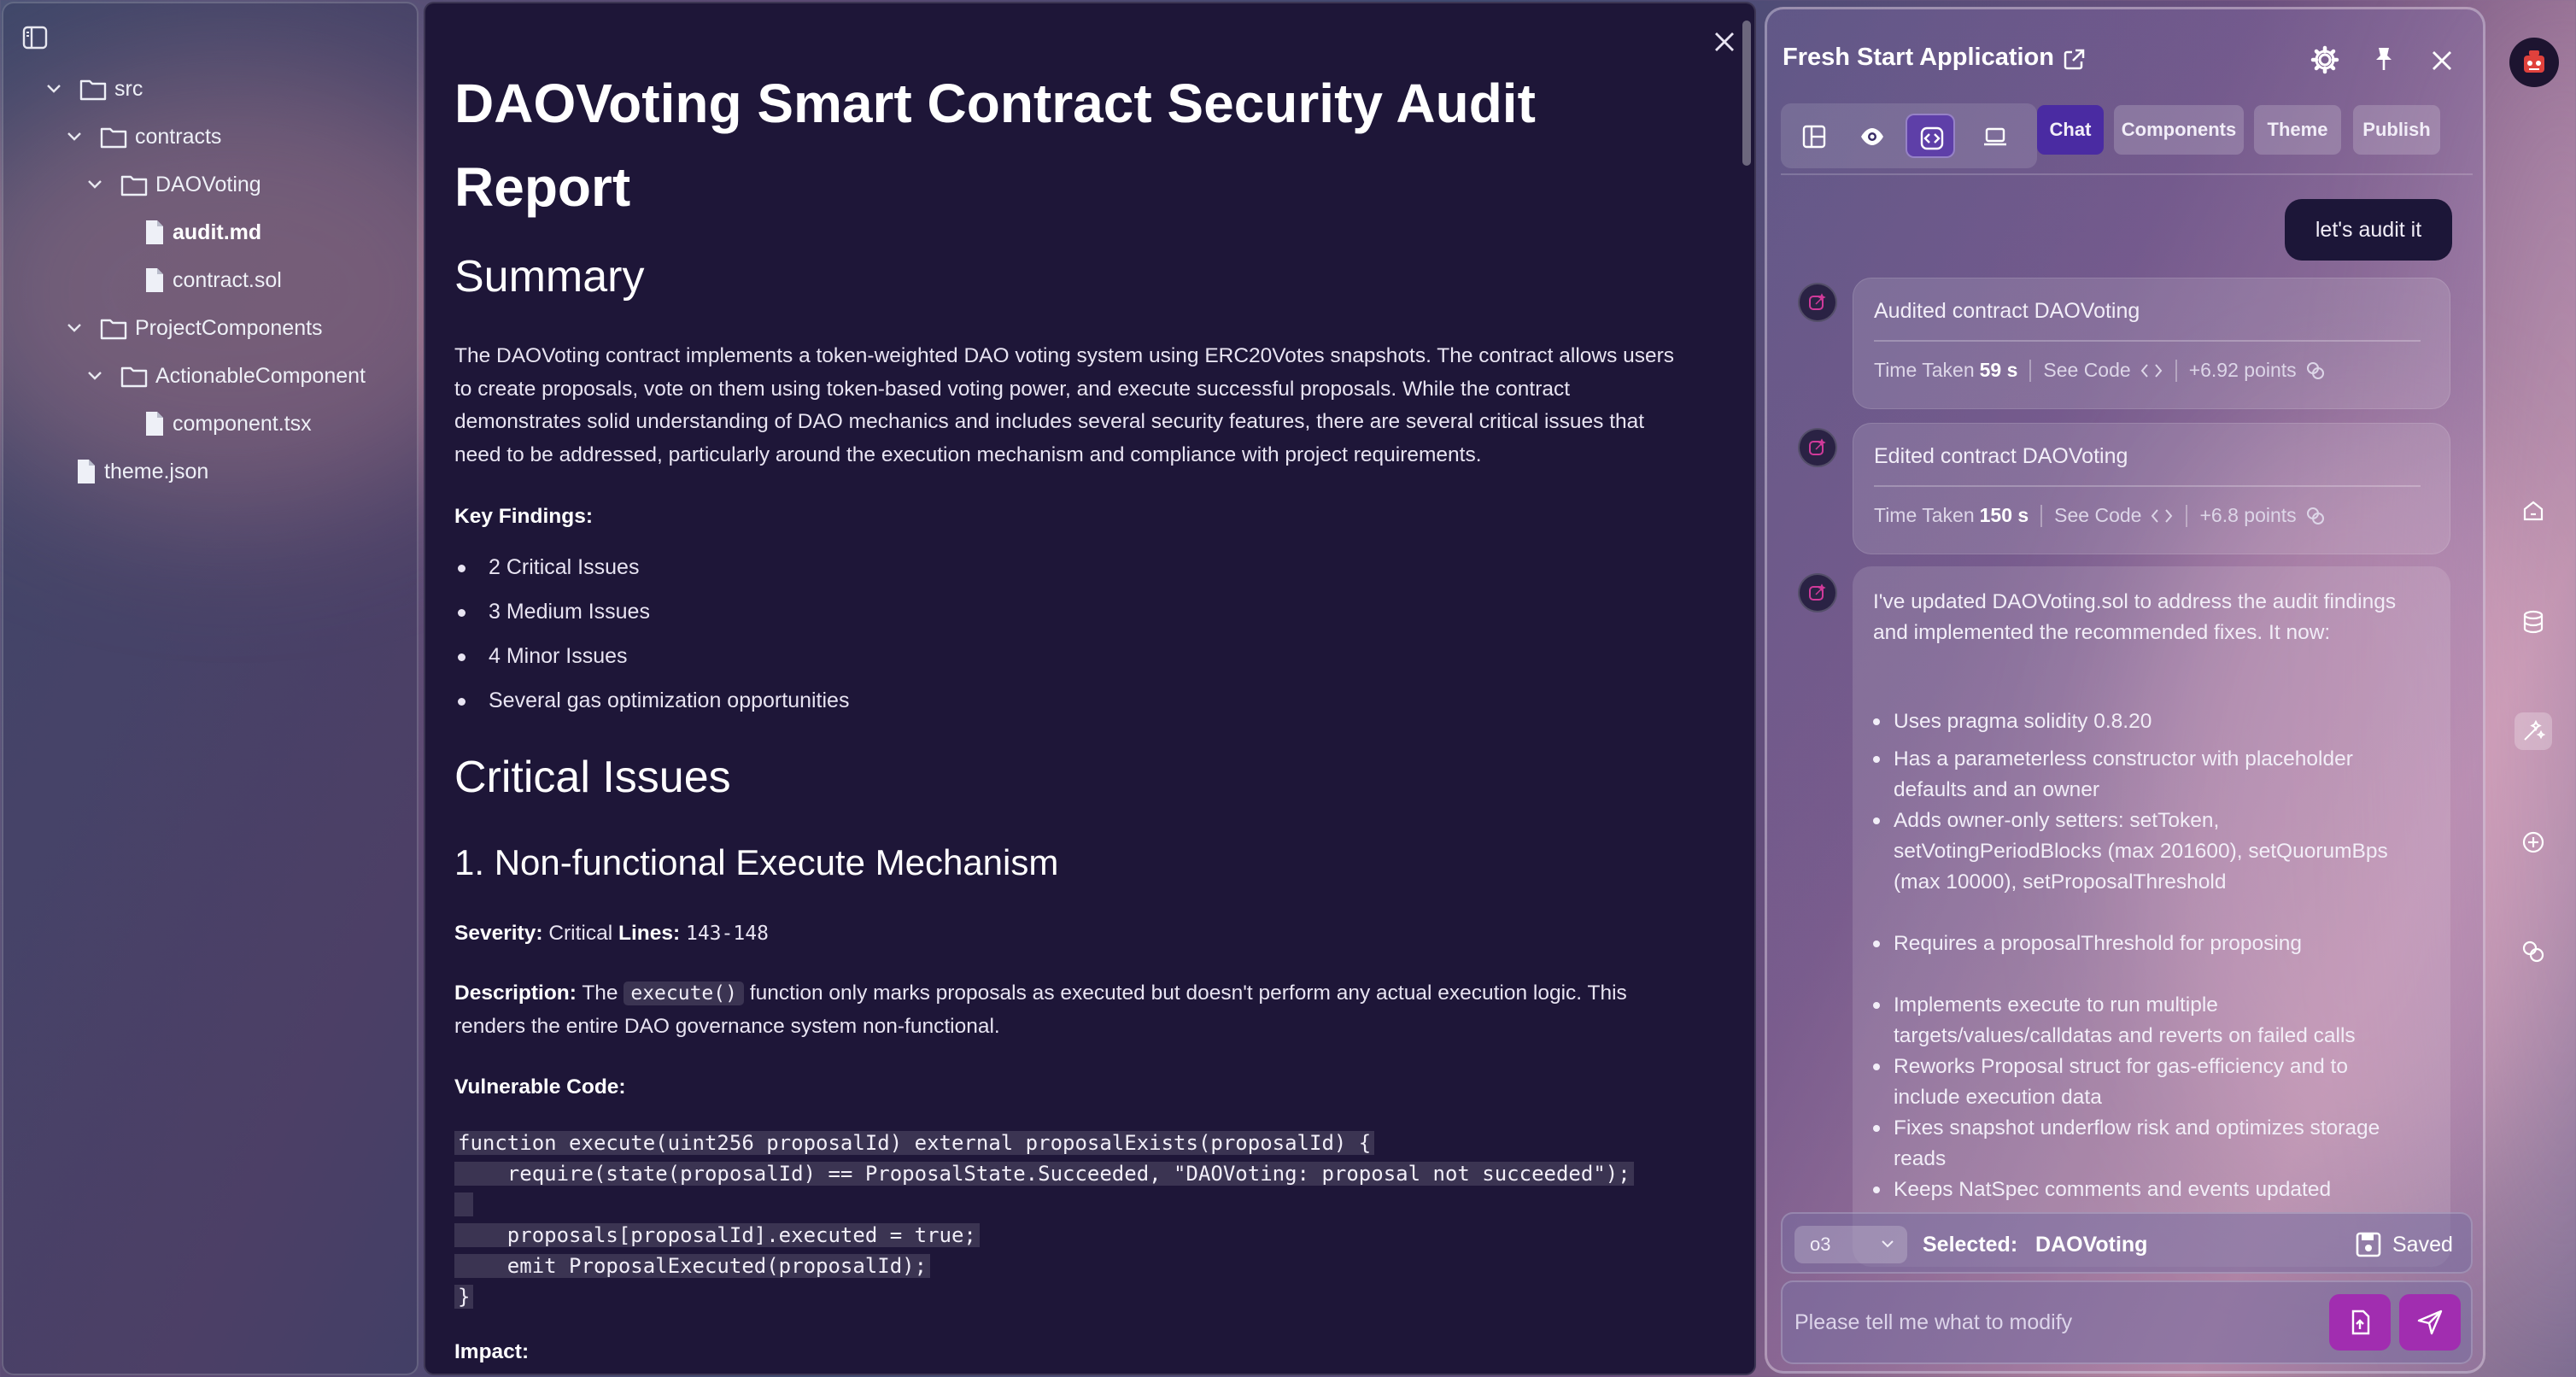 The width and height of the screenshot is (2576, 1377). Describe the element at coordinates (227, 279) in the screenshot. I see `tree-item-label: contract.sol` at that location.